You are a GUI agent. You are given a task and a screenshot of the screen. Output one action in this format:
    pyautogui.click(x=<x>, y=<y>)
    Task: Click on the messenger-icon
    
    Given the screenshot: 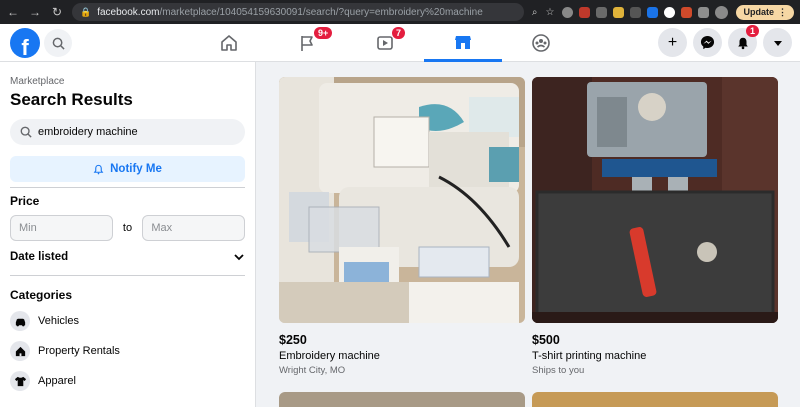 What is the action you would take?
    pyautogui.click(x=707, y=42)
    